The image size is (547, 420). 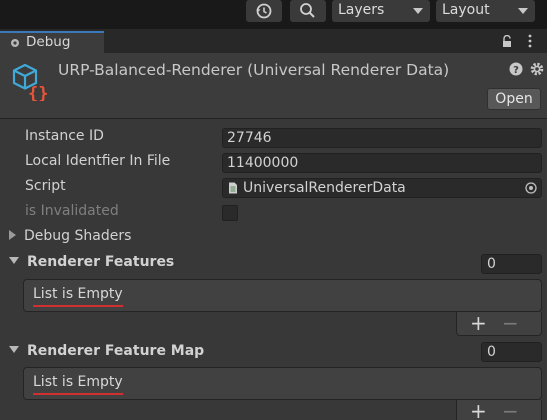 What do you see at coordinates (230, 213) in the screenshot?
I see `is-invalidated-checkbox` at bounding box center [230, 213].